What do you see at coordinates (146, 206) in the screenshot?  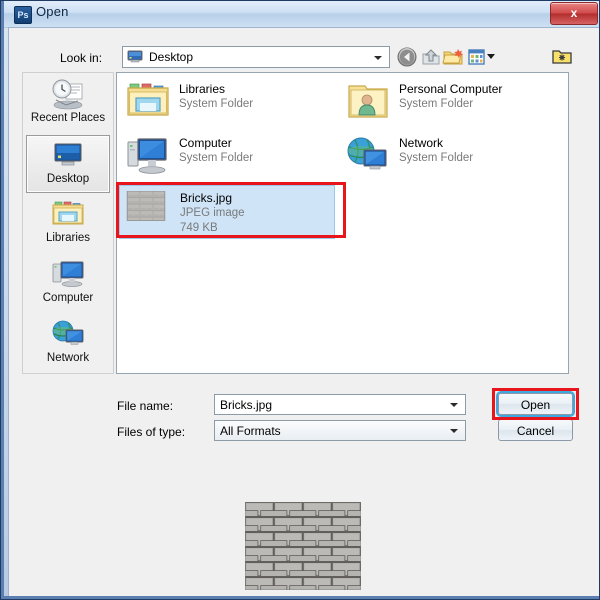 I see `brick-thumbnail-icon` at bounding box center [146, 206].